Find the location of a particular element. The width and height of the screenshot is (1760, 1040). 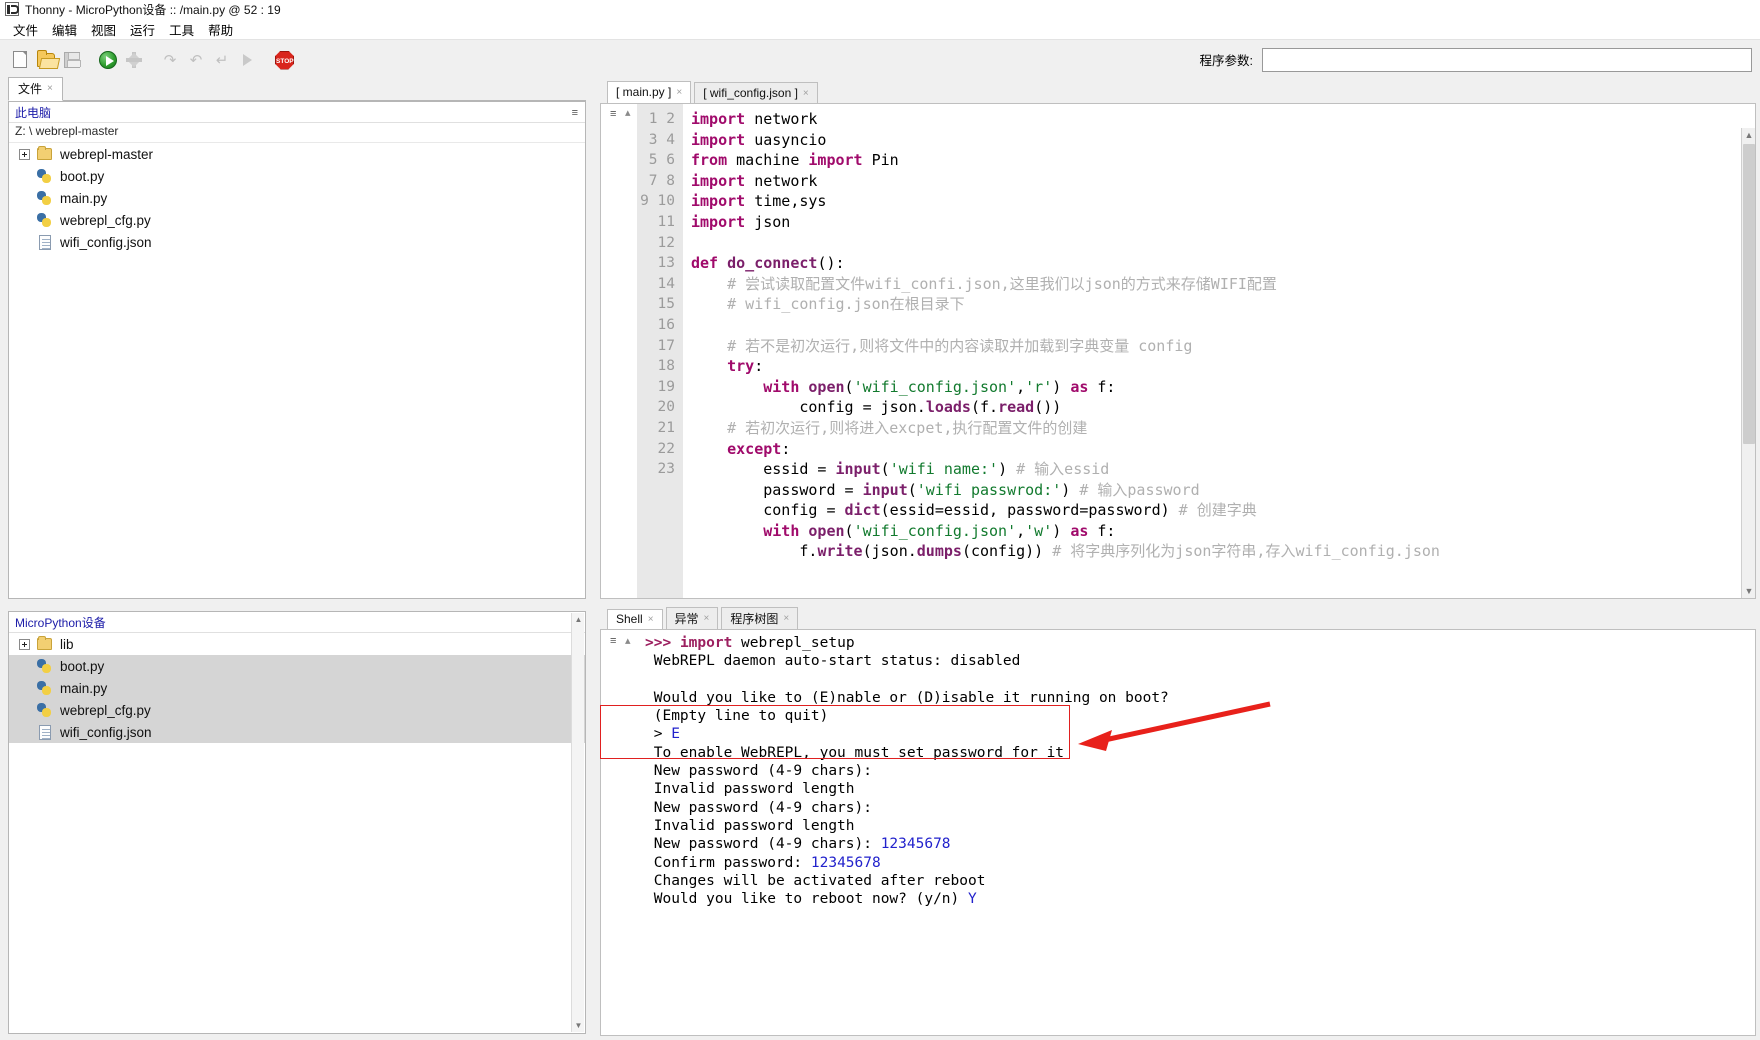

device-title: MicroPython设备 is located at coordinates (60, 623).